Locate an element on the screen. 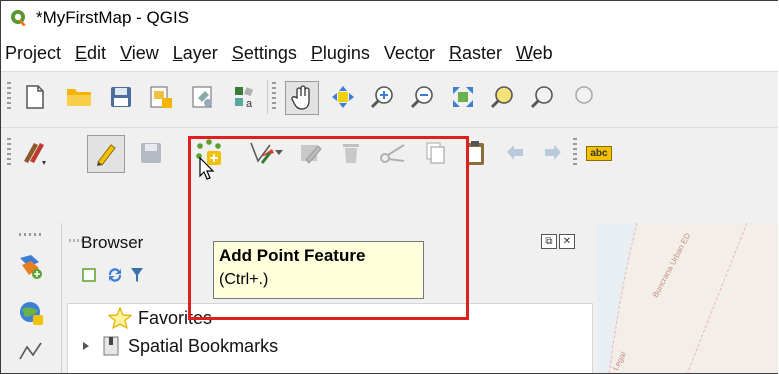 The image size is (779, 374). project-toolbar: a is located at coordinates (389, 96).